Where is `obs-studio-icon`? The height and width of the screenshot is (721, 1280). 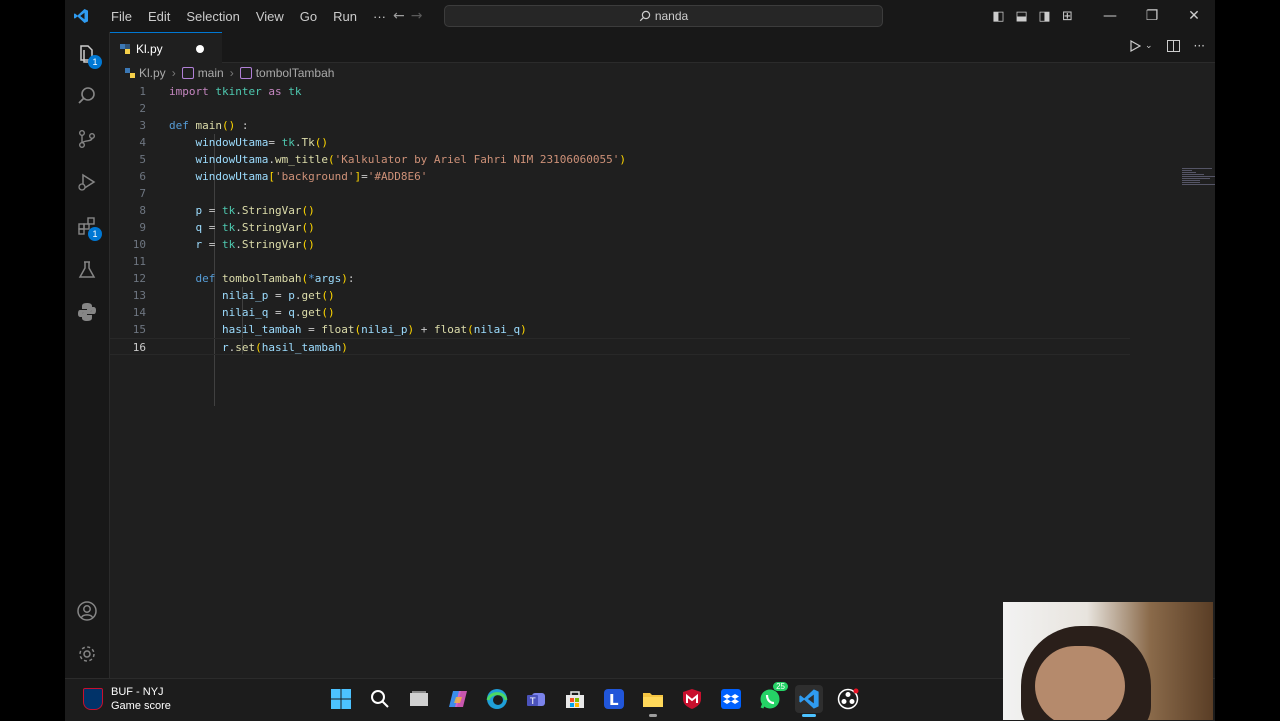 obs-studio-icon is located at coordinates (848, 699).